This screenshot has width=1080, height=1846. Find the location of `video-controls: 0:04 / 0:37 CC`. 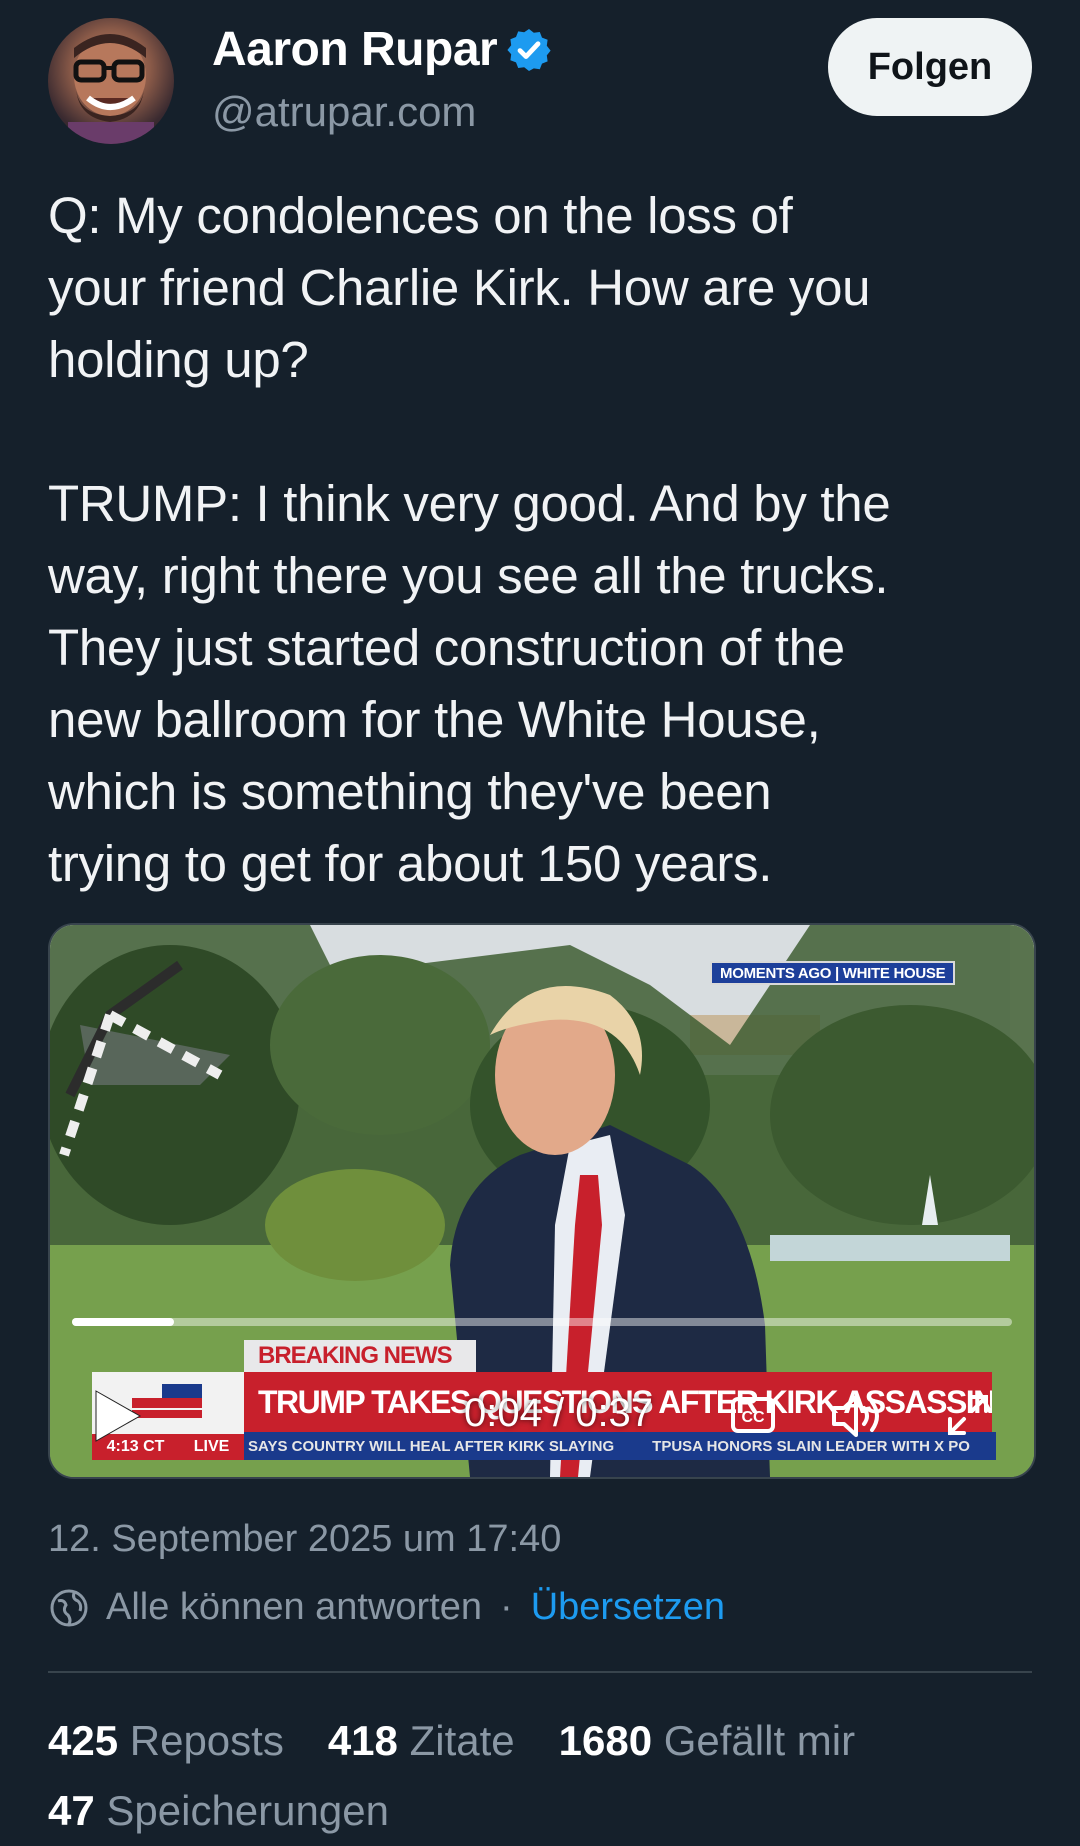

video-controls: 0:04 / 0:37 CC is located at coordinates (542, 1405).